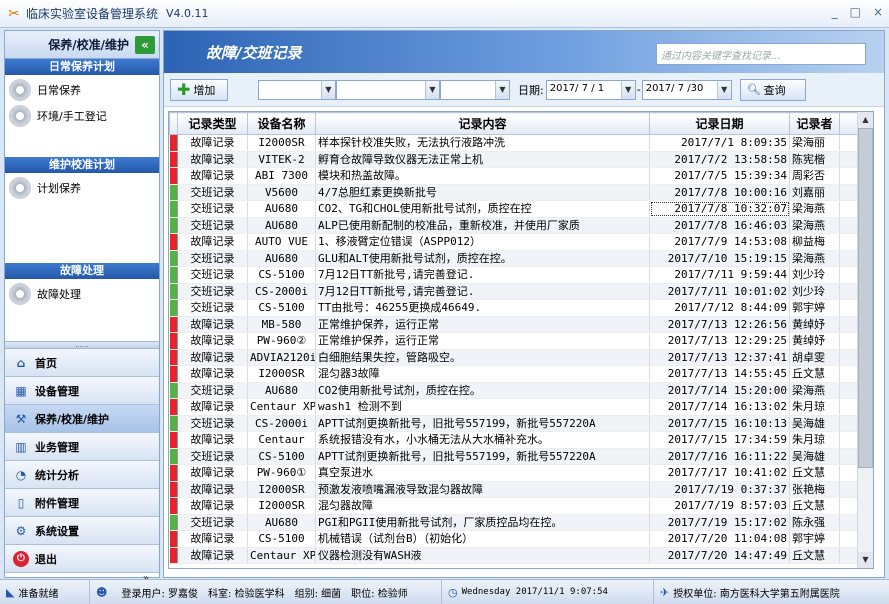  I want to click on cell-content: CO2使用新批号试剂，质控在控。, so click(482, 390).